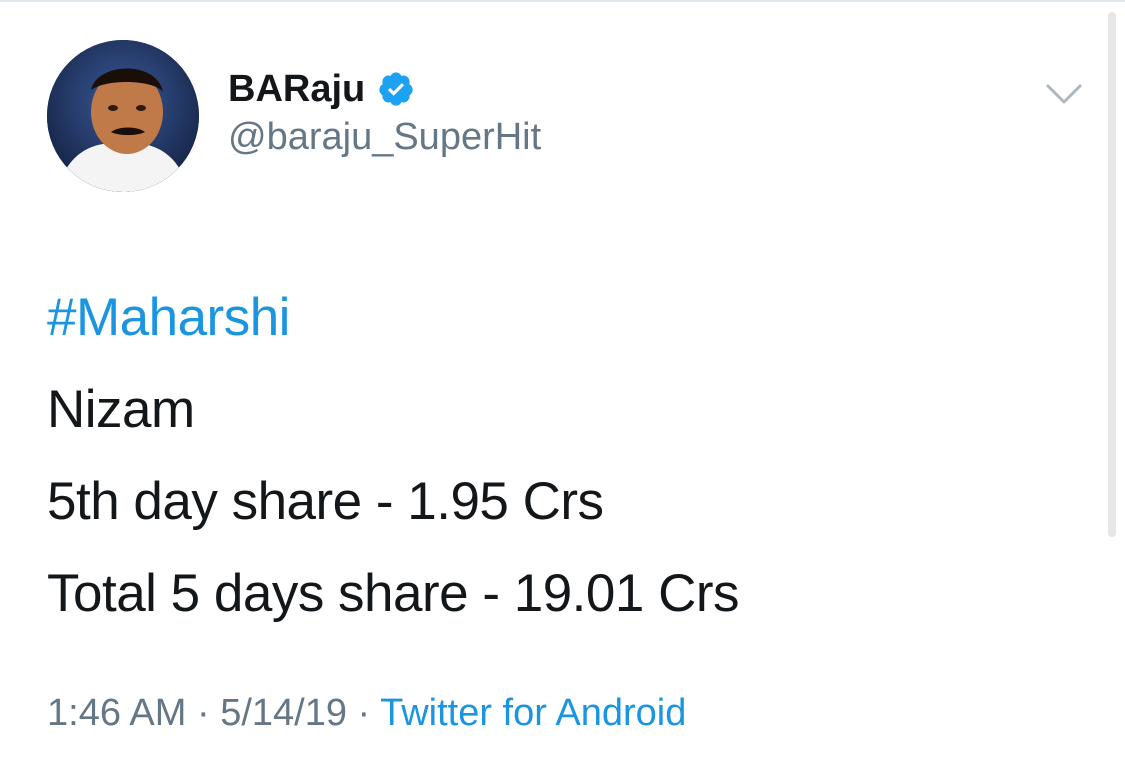 Image resolution: width=1125 pixels, height=771 pixels. I want to click on tweet-date: 5/14/19, so click(283, 713).